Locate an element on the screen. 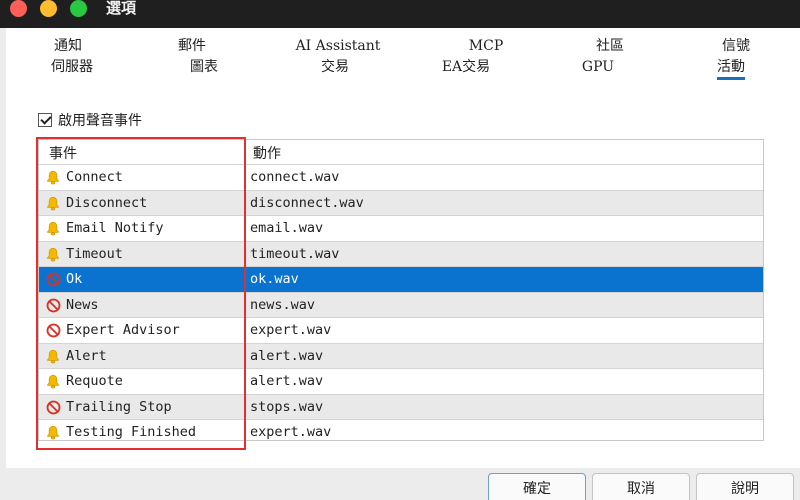  table-header: 事件 動作 is located at coordinates (401, 152).